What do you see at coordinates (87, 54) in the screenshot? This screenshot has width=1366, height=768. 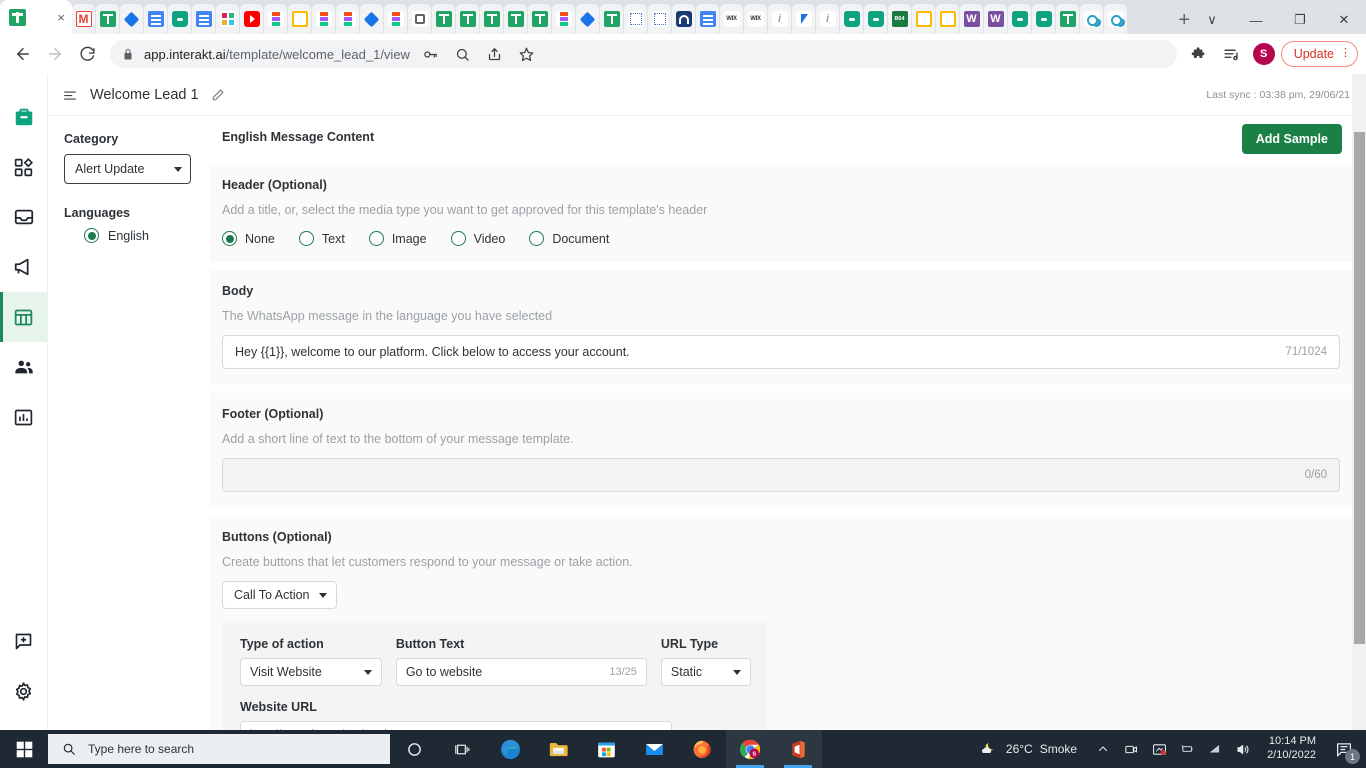 I see `reload-icon` at bounding box center [87, 54].